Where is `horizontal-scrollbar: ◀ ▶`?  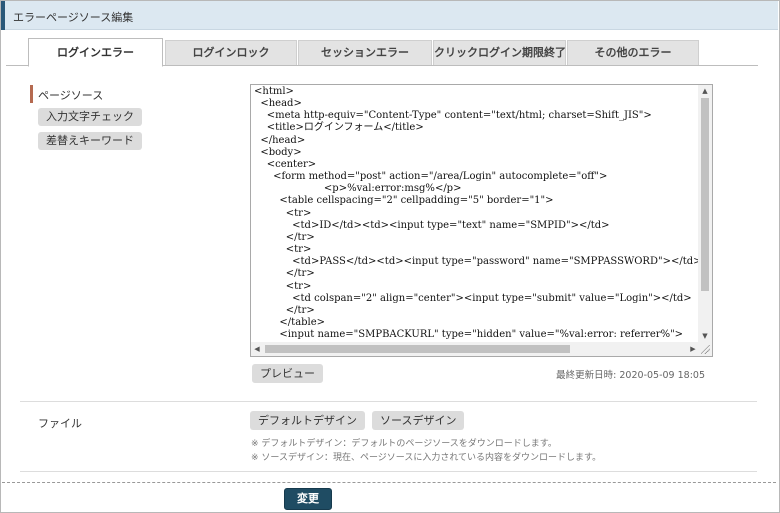 horizontal-scrollbar: ◀ ▶ is located at coordinates (475, 349).